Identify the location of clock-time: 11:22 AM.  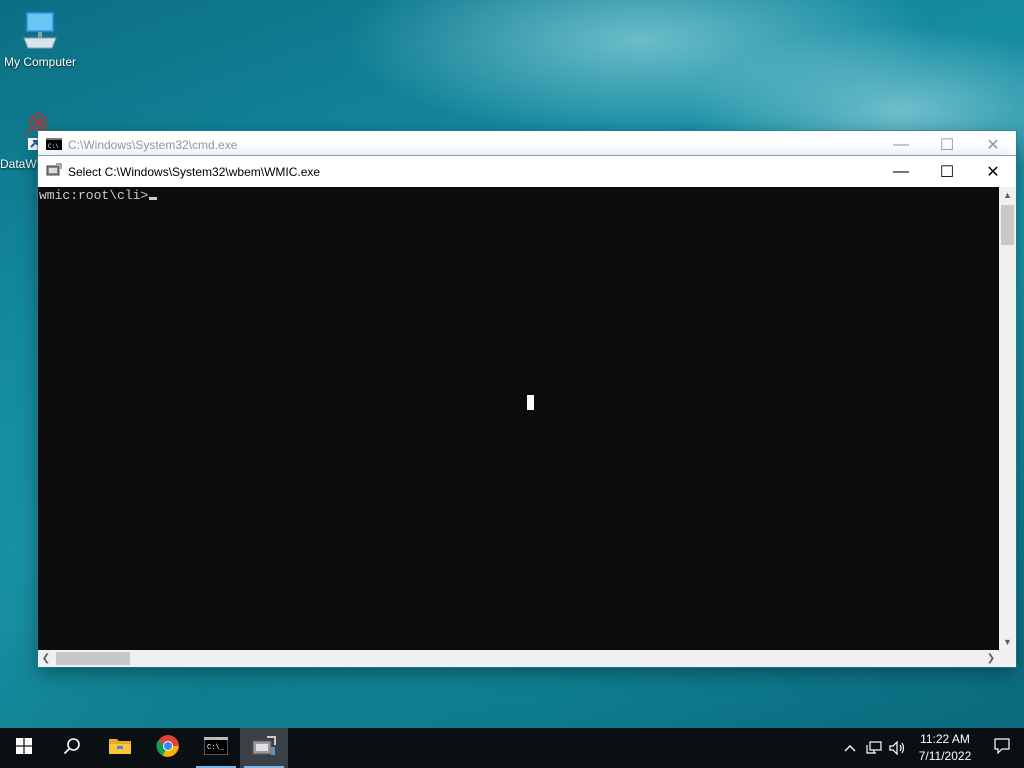
(945, 739).